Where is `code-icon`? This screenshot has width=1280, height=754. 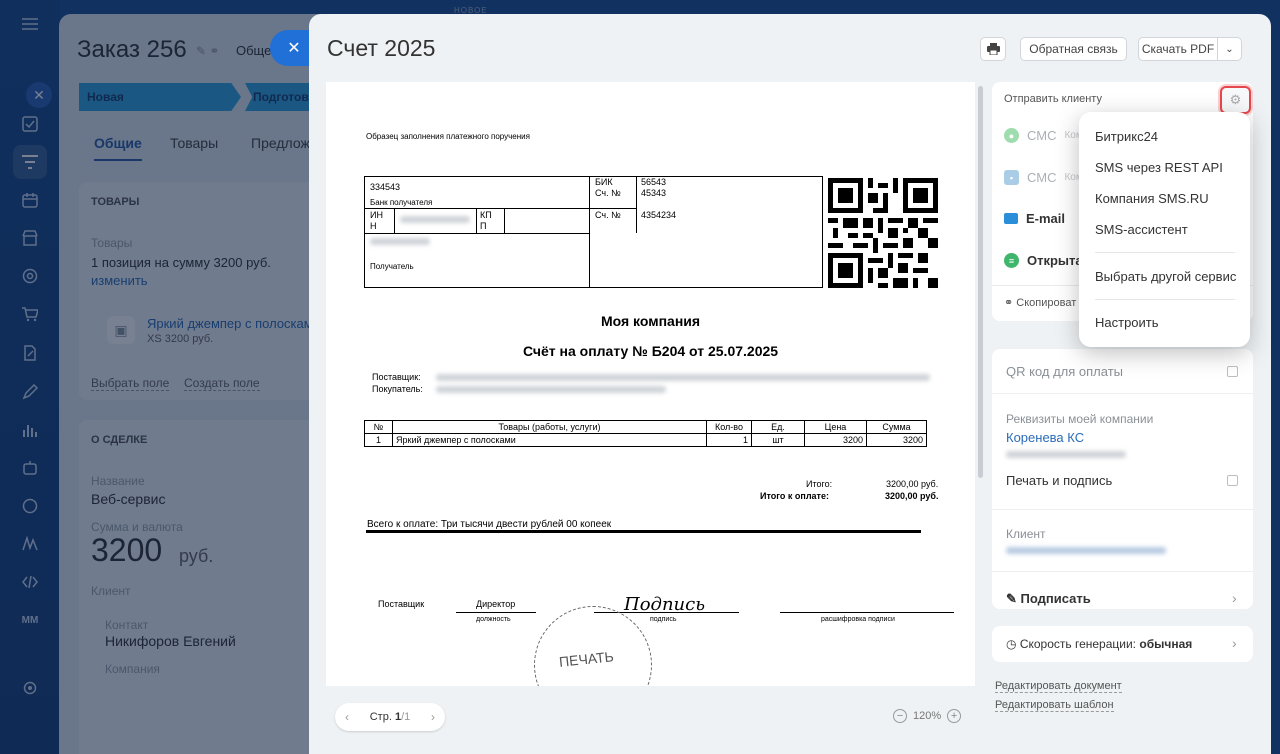
code-icon is located at coordinates (30, 582).